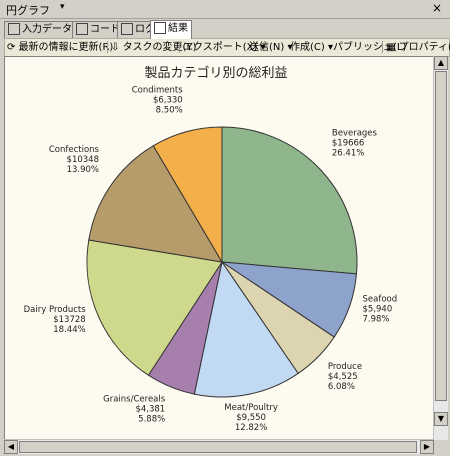 The image size is (450, 456). I want to click on slice-label-name: Dairy Products, so click(55, 310).